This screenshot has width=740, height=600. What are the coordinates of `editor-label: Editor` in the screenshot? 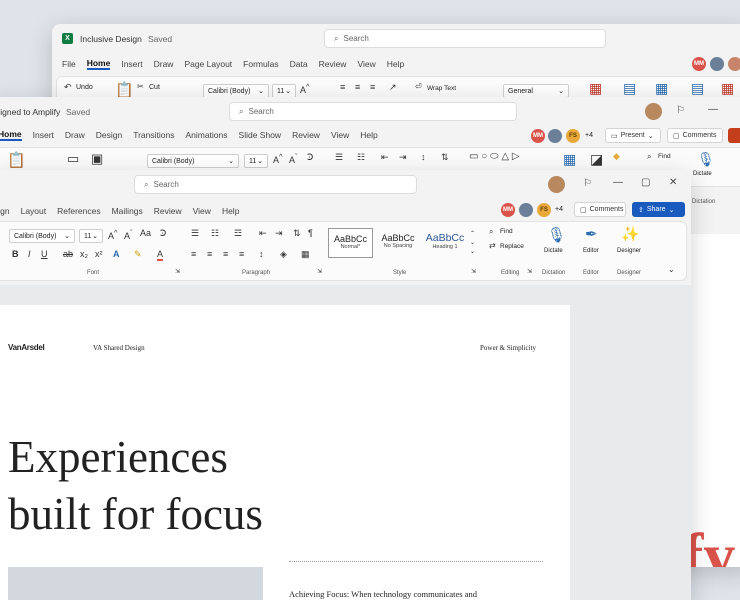 It's located at (591, 251).